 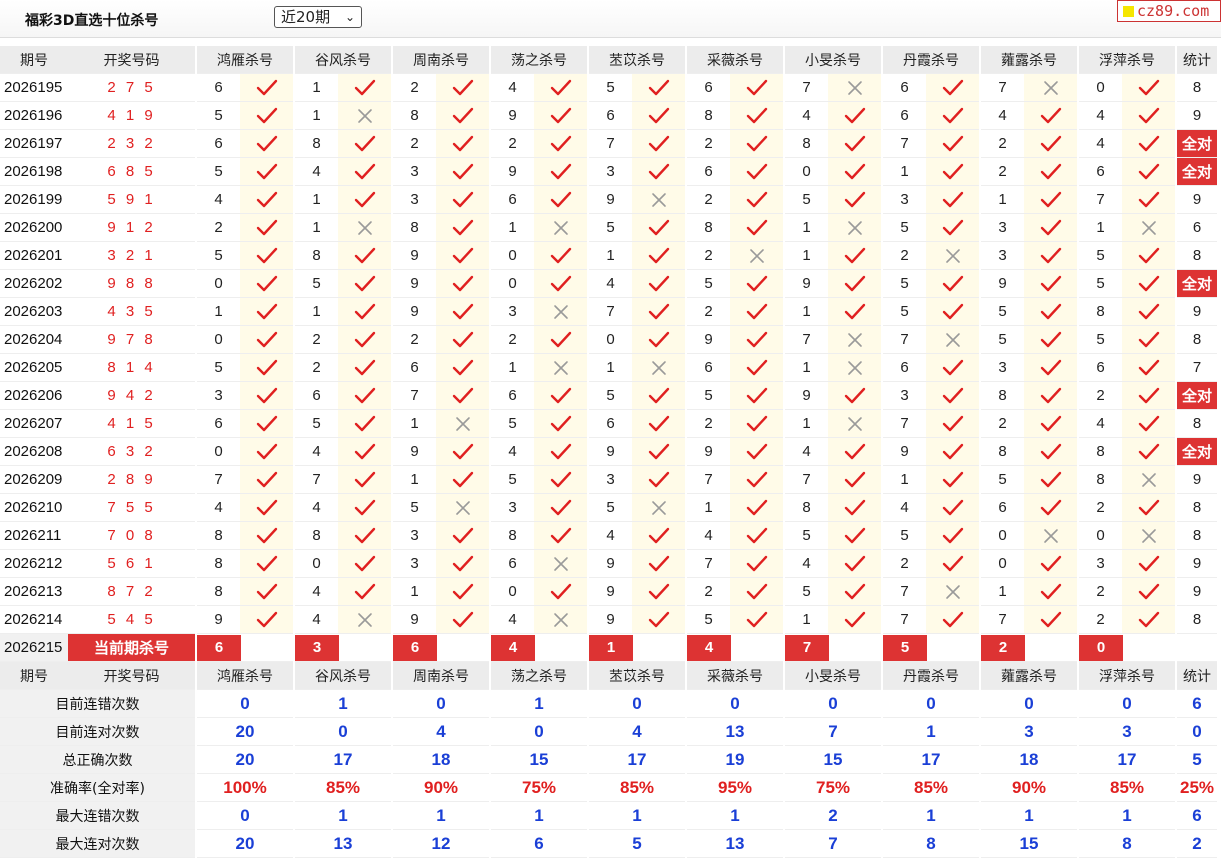 What do you see at coordinates (930, 60) in the screenshot?
I see `column-header-method: 丹霞杀号` at bounding box center [930, 60].